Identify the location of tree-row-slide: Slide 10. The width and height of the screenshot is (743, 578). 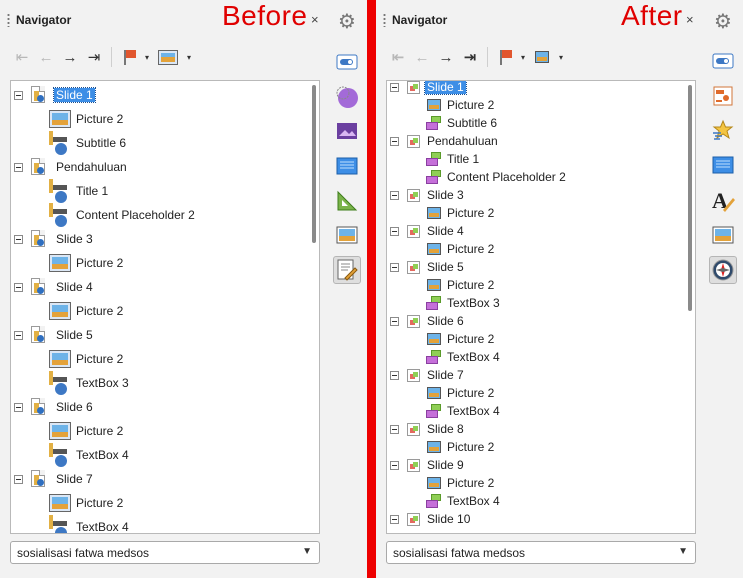
(536, 519).